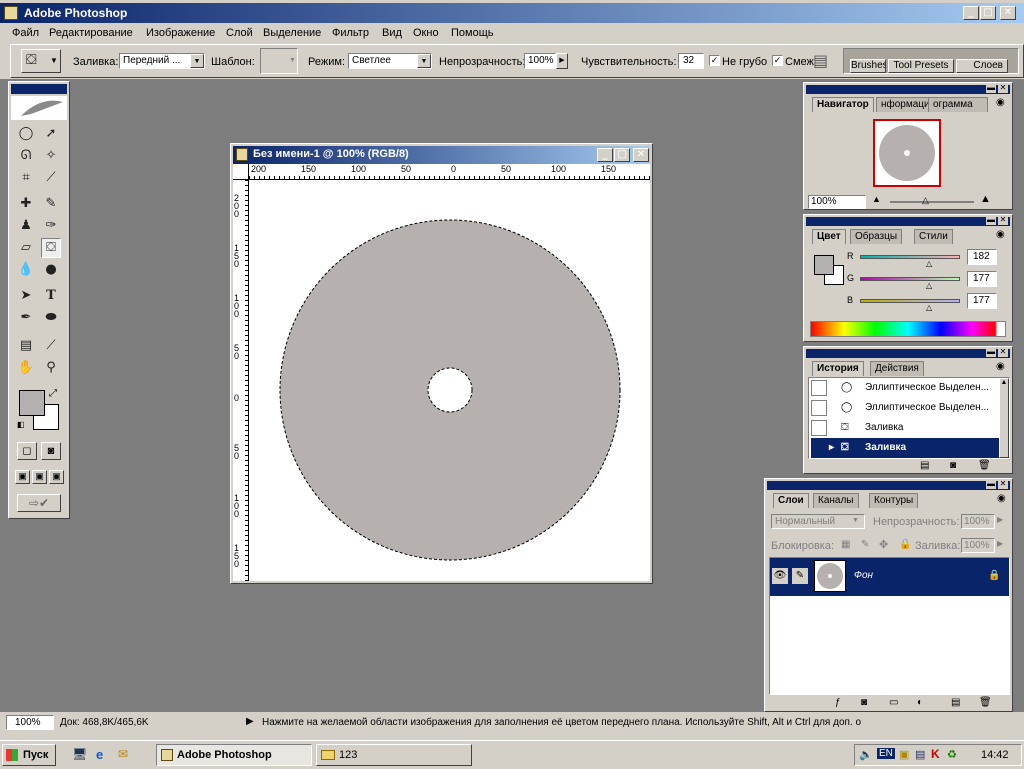  What do you see at coordinates (51, 451) in the screenshot?
I see `quick-mask-button: ◙` at bounding box center [51, 451].